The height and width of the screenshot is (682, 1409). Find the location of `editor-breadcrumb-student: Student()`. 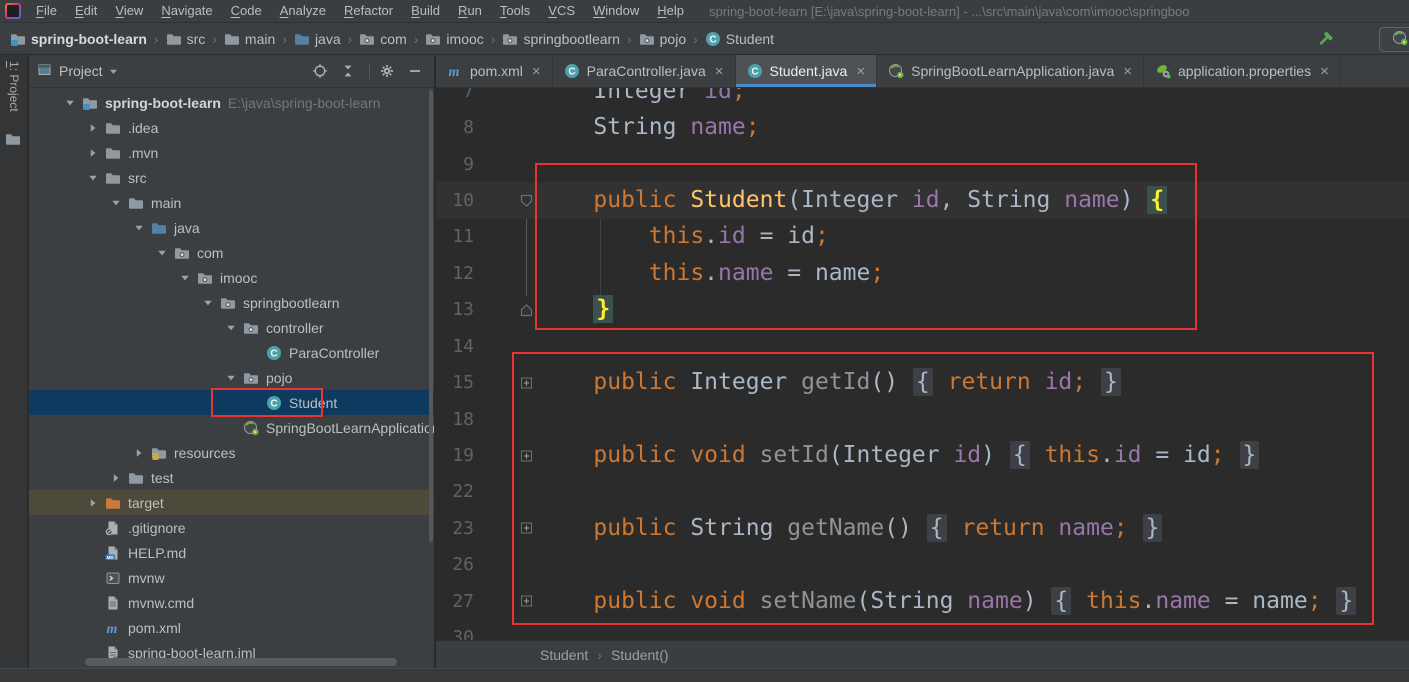

editor-breadcrumb-student: Student() is located at coordinates (640, 655).